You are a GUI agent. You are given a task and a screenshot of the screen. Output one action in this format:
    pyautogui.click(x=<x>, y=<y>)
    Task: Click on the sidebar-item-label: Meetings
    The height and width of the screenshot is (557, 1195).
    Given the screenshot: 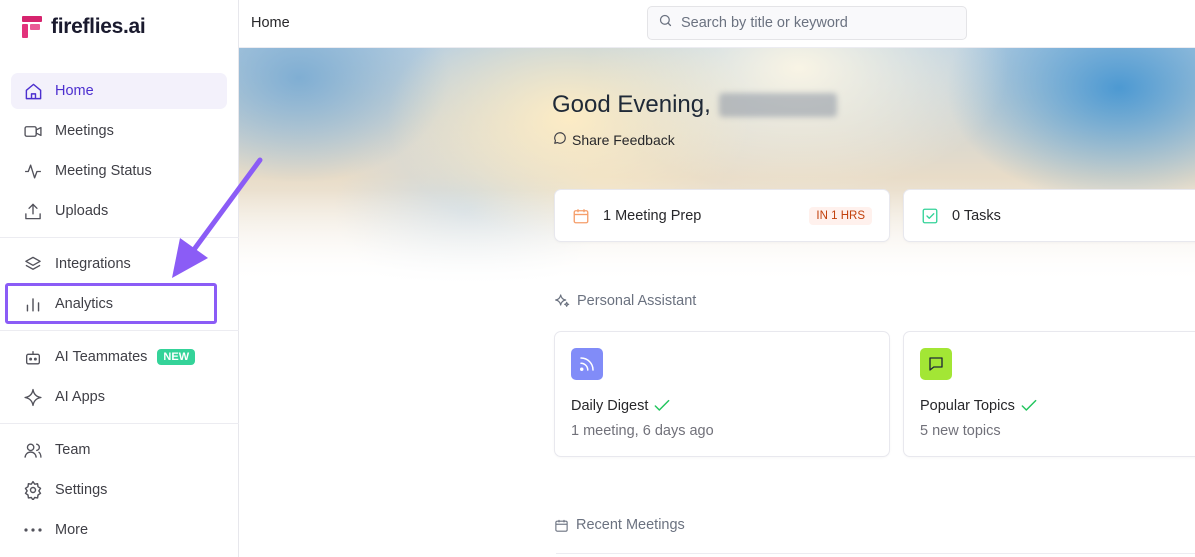 What is the action you would take?
    pyautogui.click(x=84, y=131)
    